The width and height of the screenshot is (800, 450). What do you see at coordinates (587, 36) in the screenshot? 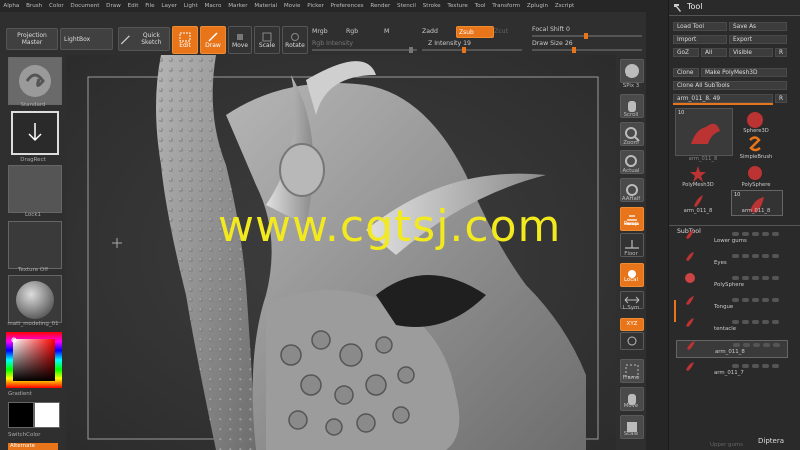
I see `focal-shift-slider` at bounding box center [587, 36].